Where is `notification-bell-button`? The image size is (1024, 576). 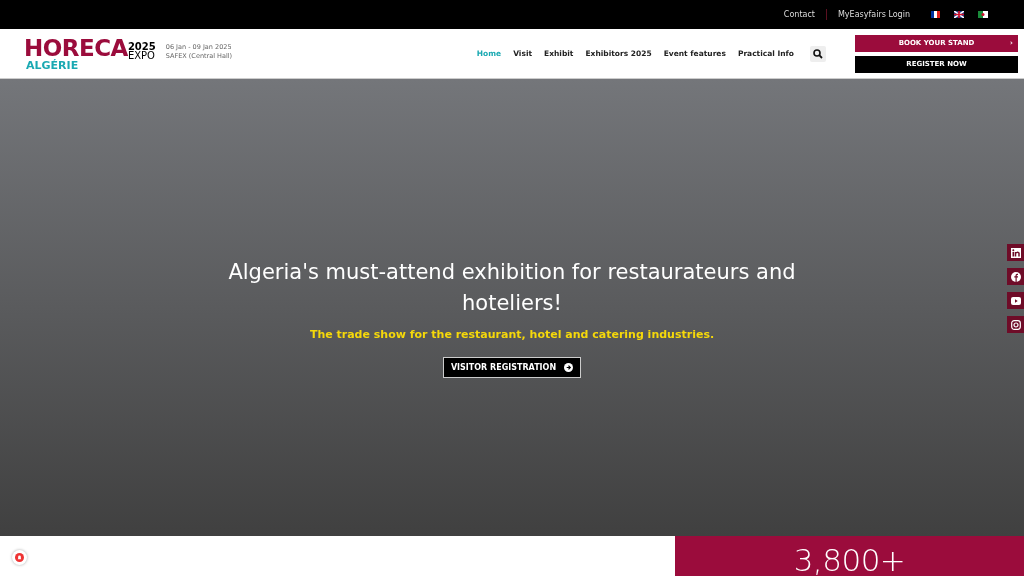
notification-bell-button is located at coordinates (19, 557).